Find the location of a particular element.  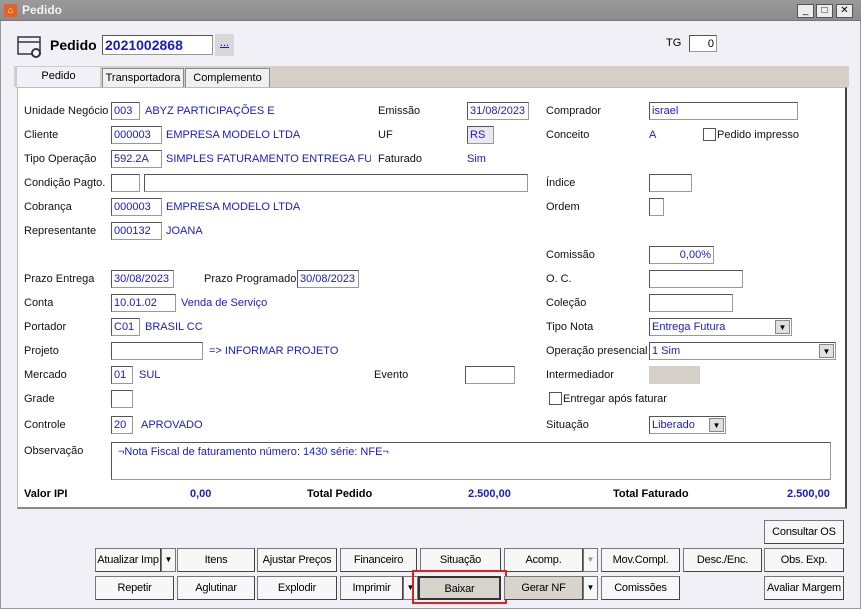

faturado-value: Sim is located at coordinates (476, 159).